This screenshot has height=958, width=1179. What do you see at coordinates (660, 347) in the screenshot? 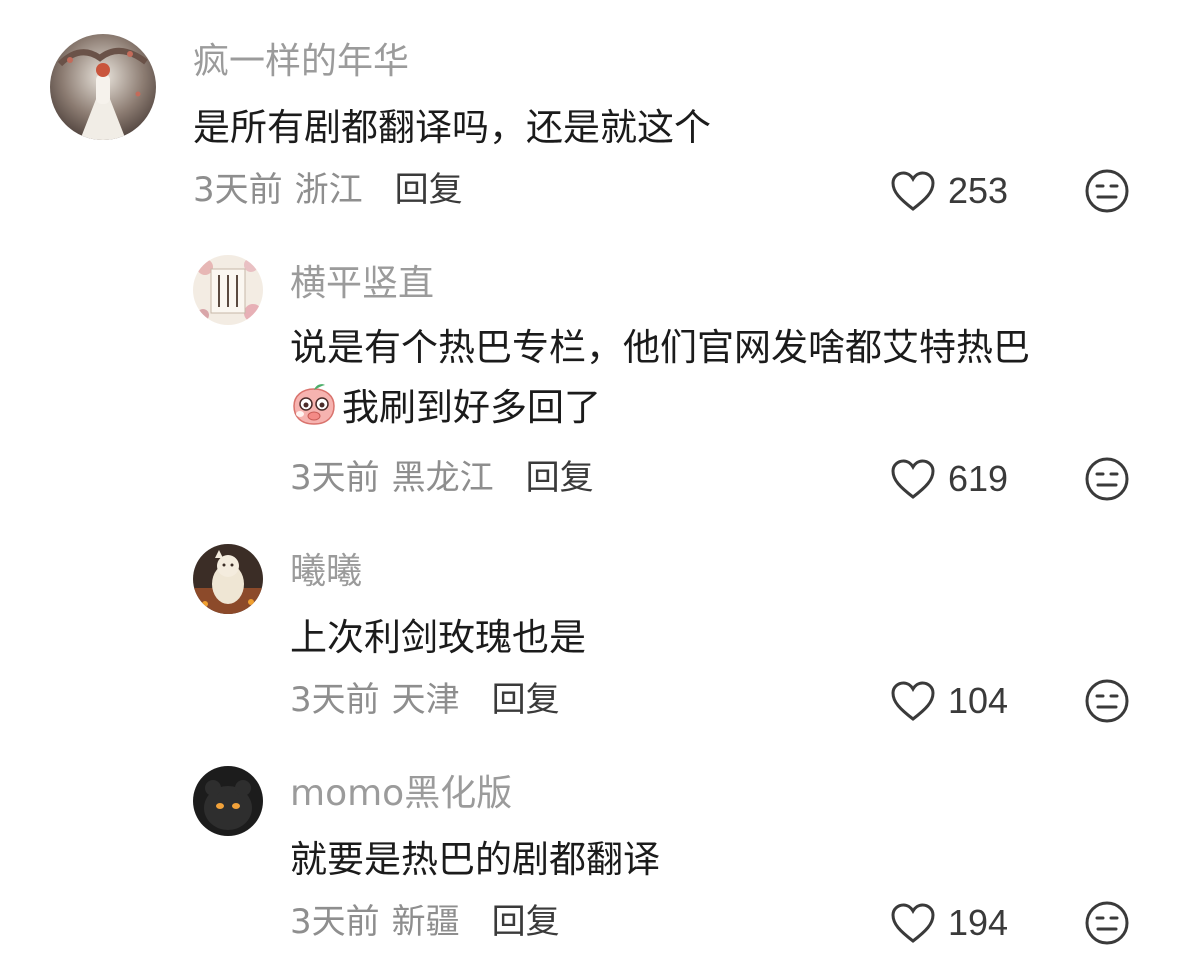
I see `comment-text-line: 说是有个热巴专栏，他们官网发啥都艾特热巴` at bounding box center [660, 347].